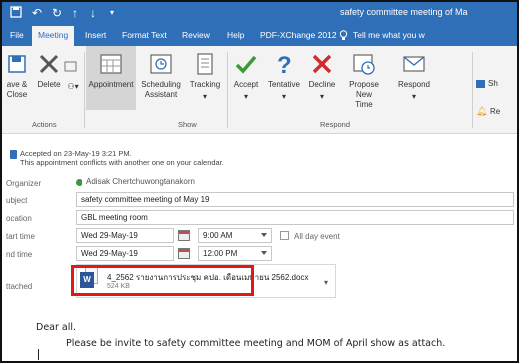  I want to click on propose-time-icon, so click(364, 64).